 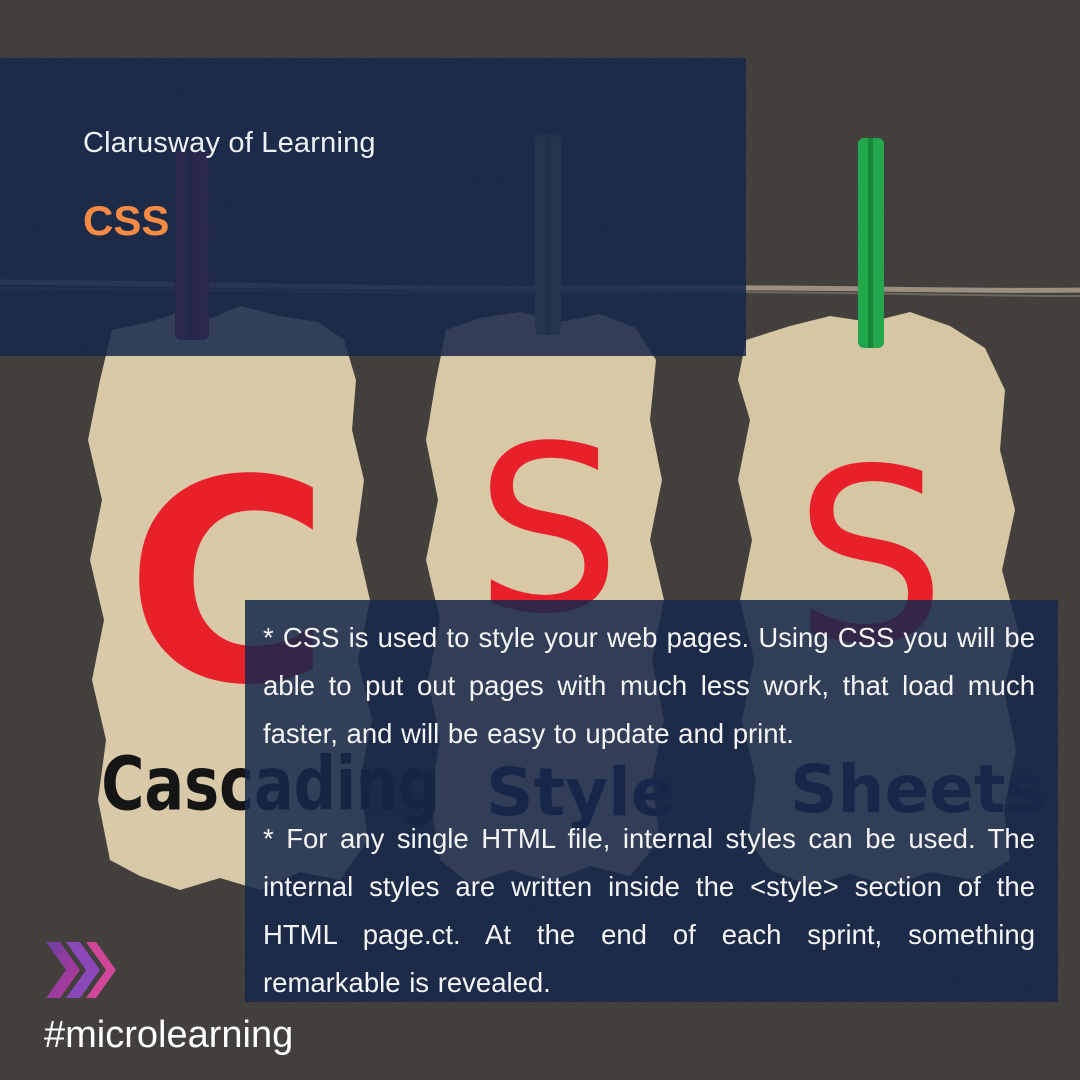 I want to click on chevrons-icon, so click(x=81, y=970).